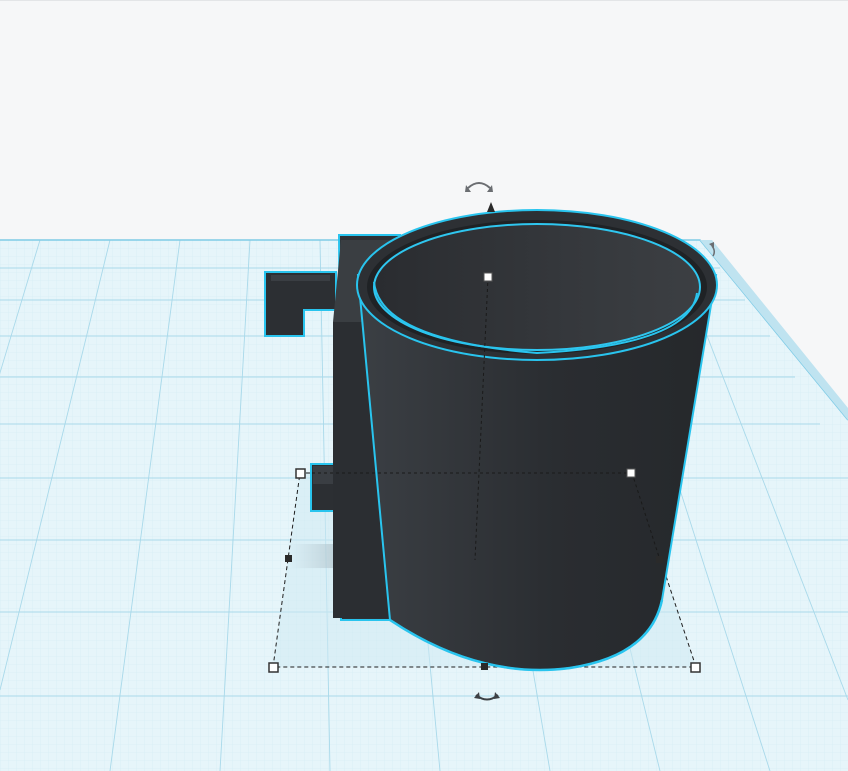 This screenshot has height=771, width=848. What do you see at coordinates (631, 473) in the screenshot?
I see `corner-handle-back-right` at bounding box center [631, 473].